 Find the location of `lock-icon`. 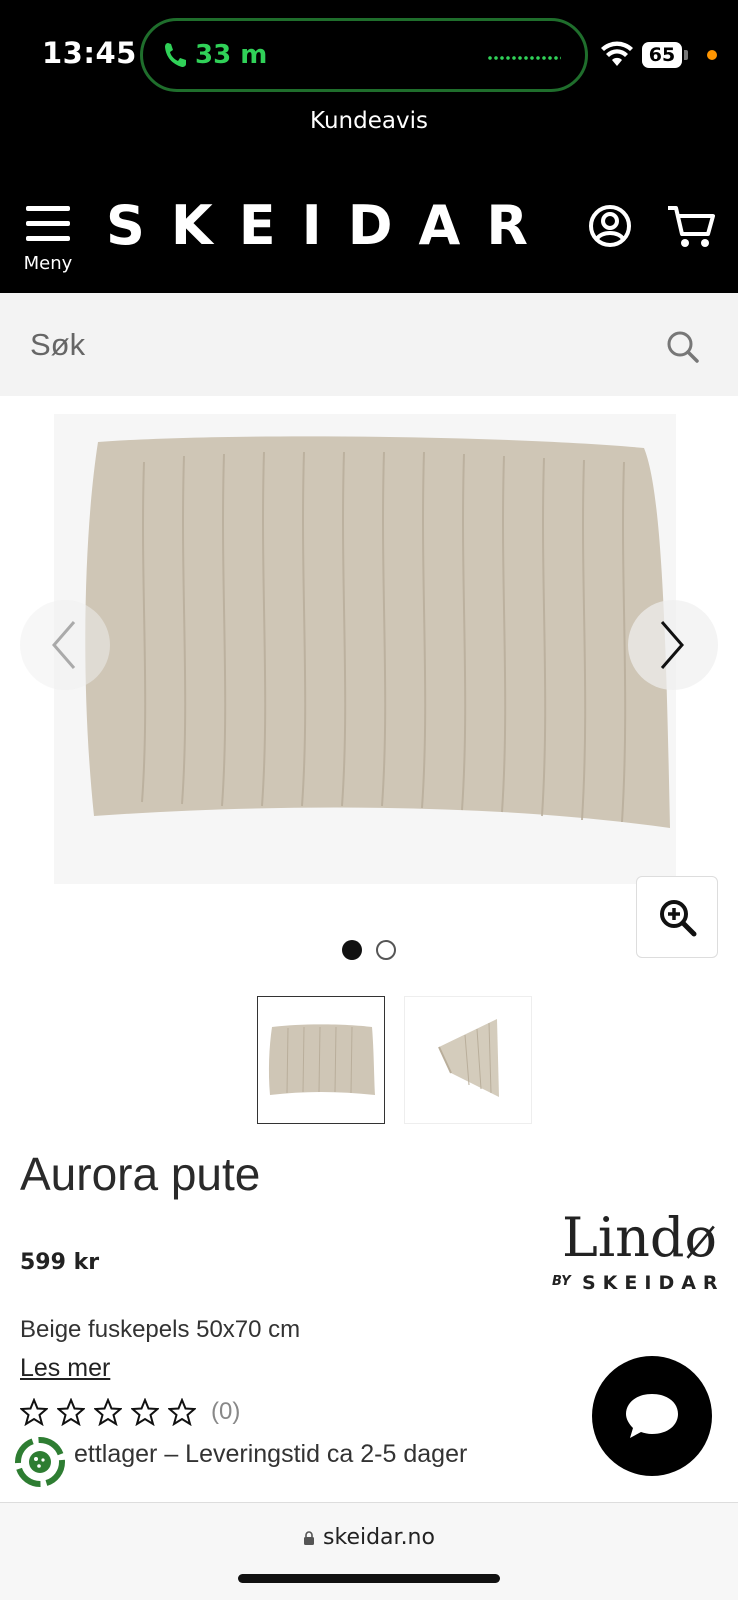

lock-icon is located at coordinates (309, 1538).